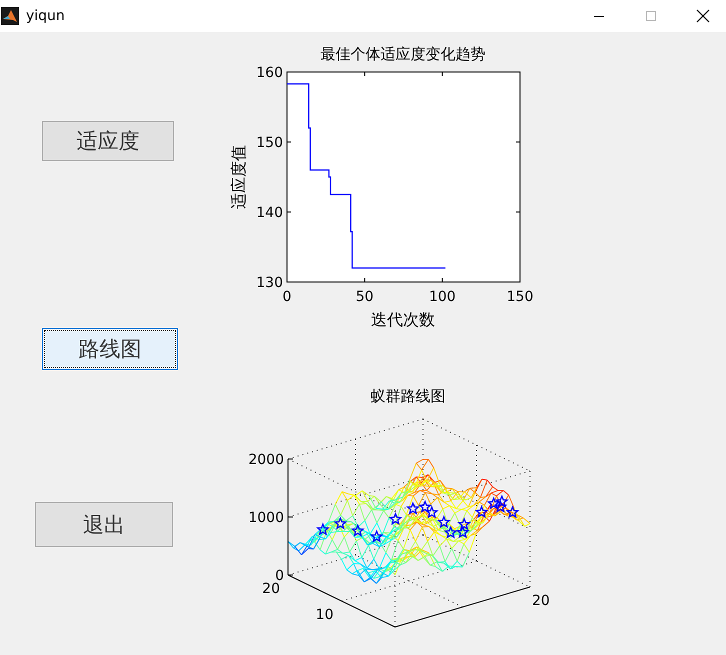 This screenshot has height=655, width=726. I want to click on push-button: 路线图, so click(110, 349).